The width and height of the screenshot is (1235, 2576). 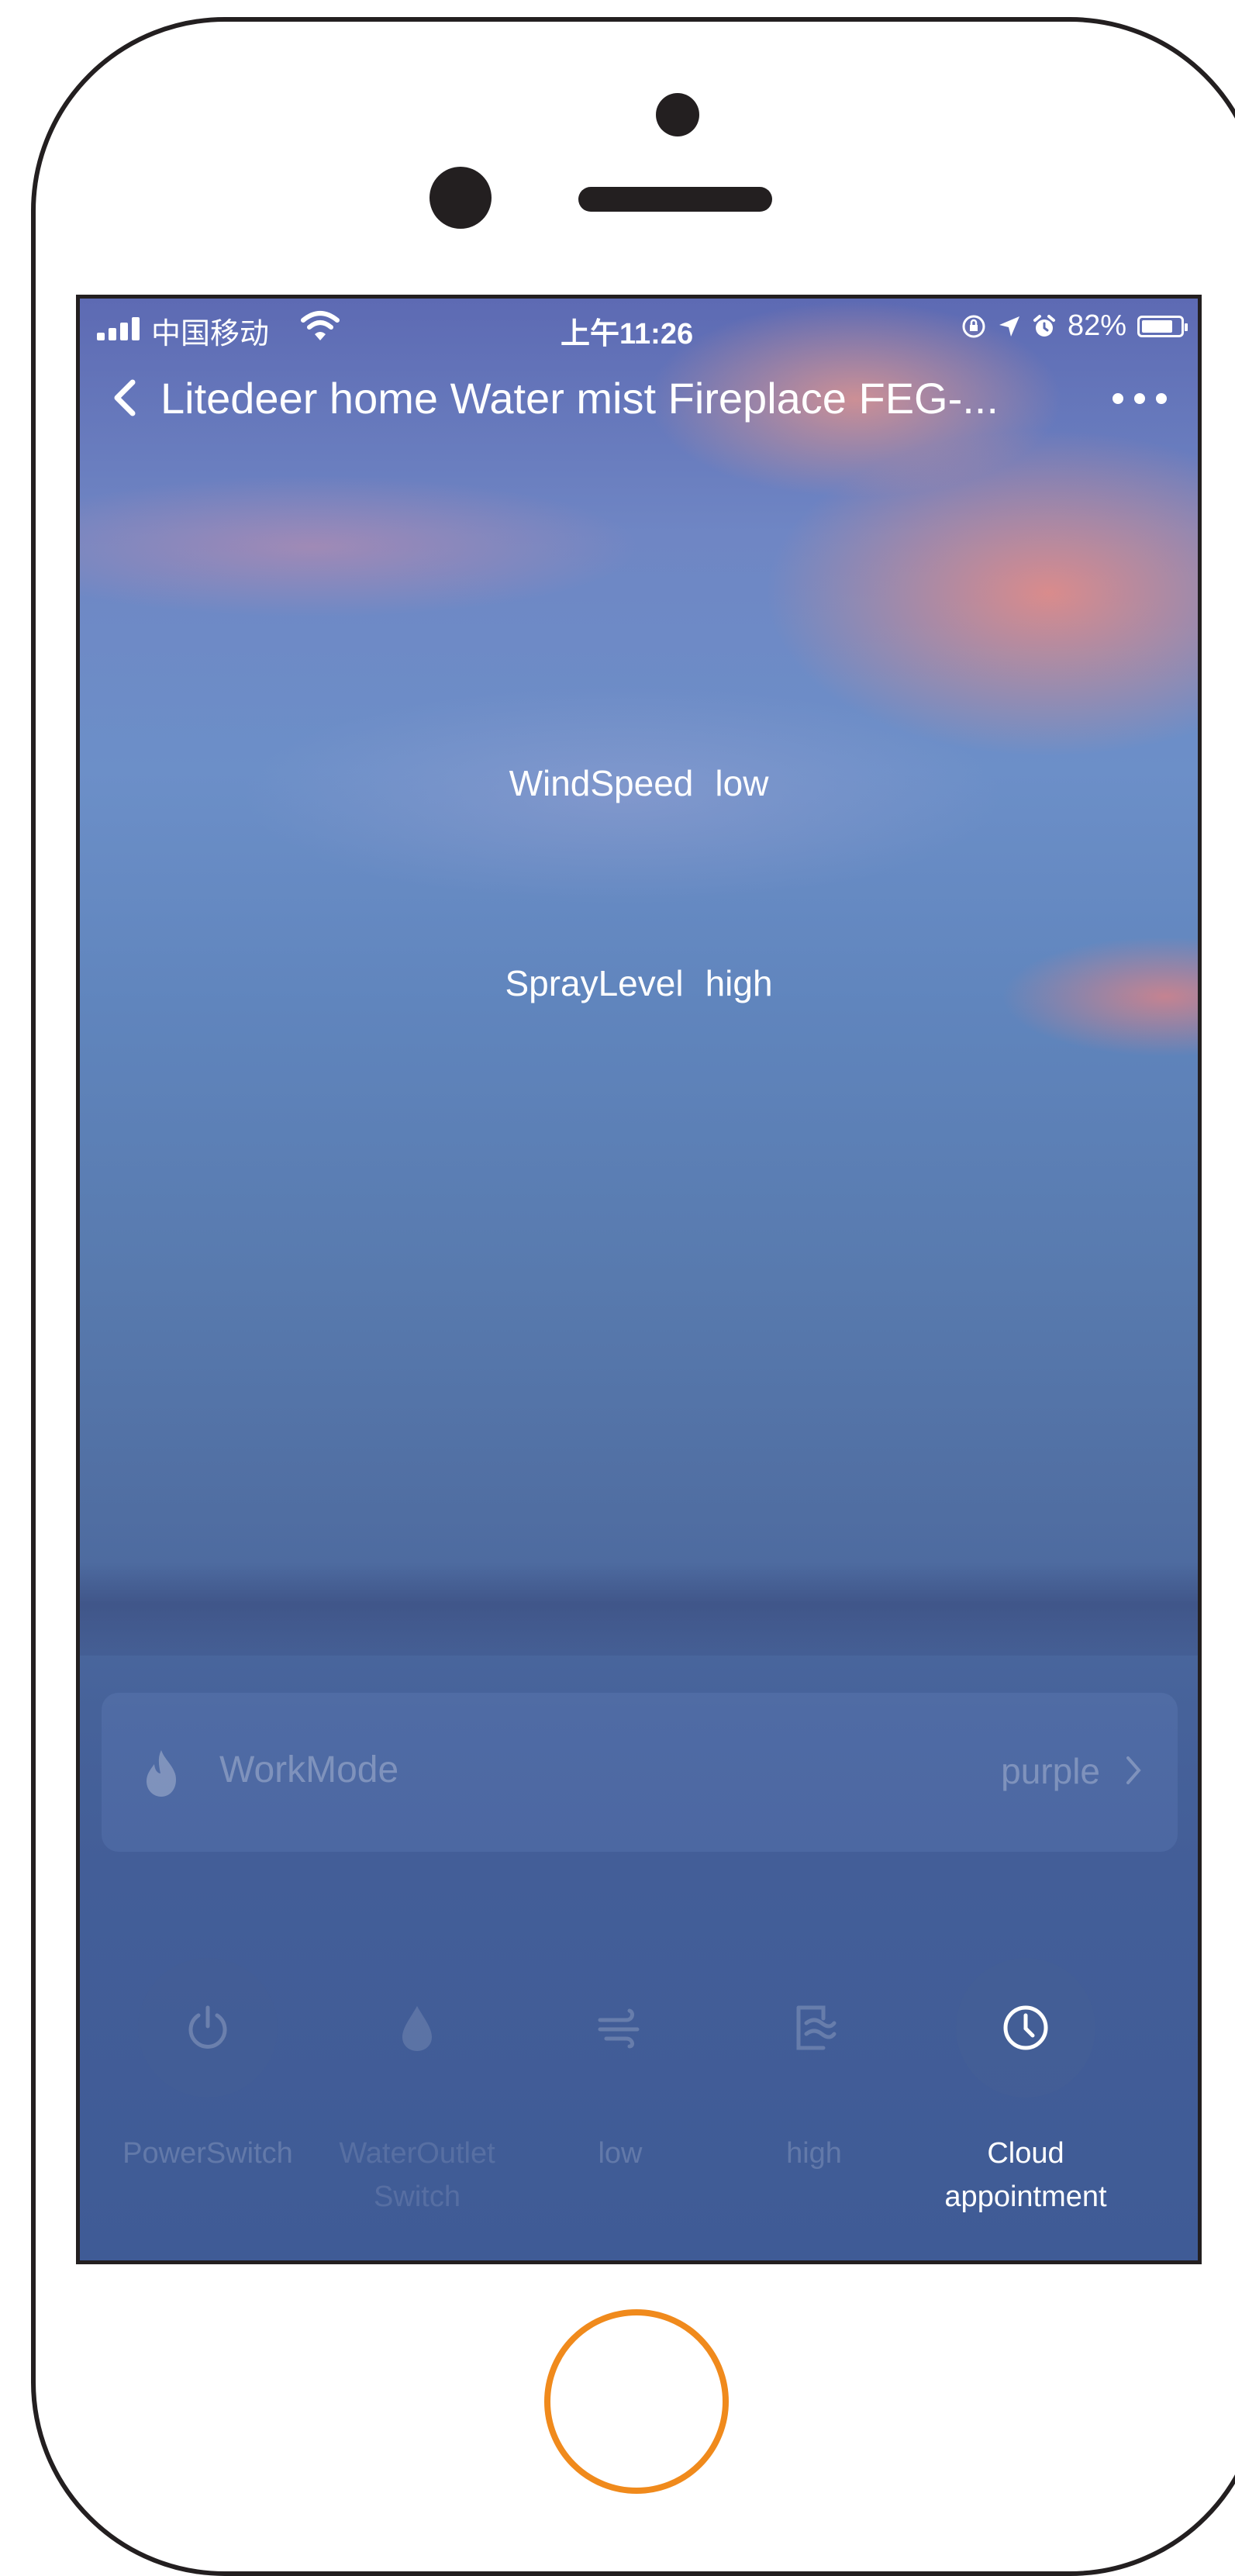 I want to click on cloud-appointment-circle, so click(x=1025, y=2028).